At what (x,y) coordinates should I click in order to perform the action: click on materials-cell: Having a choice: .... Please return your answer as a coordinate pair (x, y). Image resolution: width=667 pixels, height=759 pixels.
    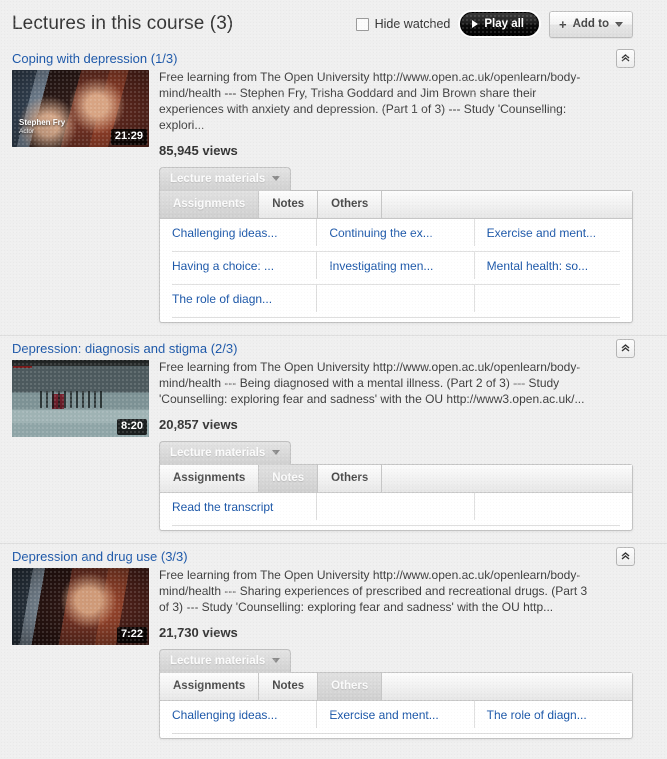
    Looking at the image, I should click on (239, 265).